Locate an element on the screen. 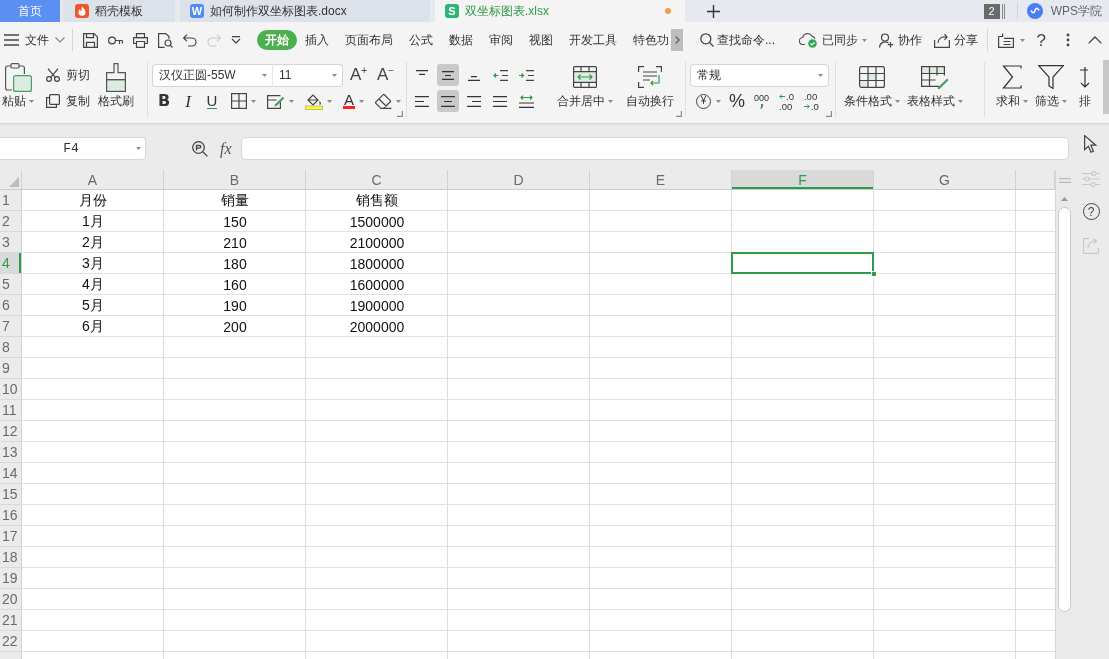  column-header: E is located at coordinates (661, 180).